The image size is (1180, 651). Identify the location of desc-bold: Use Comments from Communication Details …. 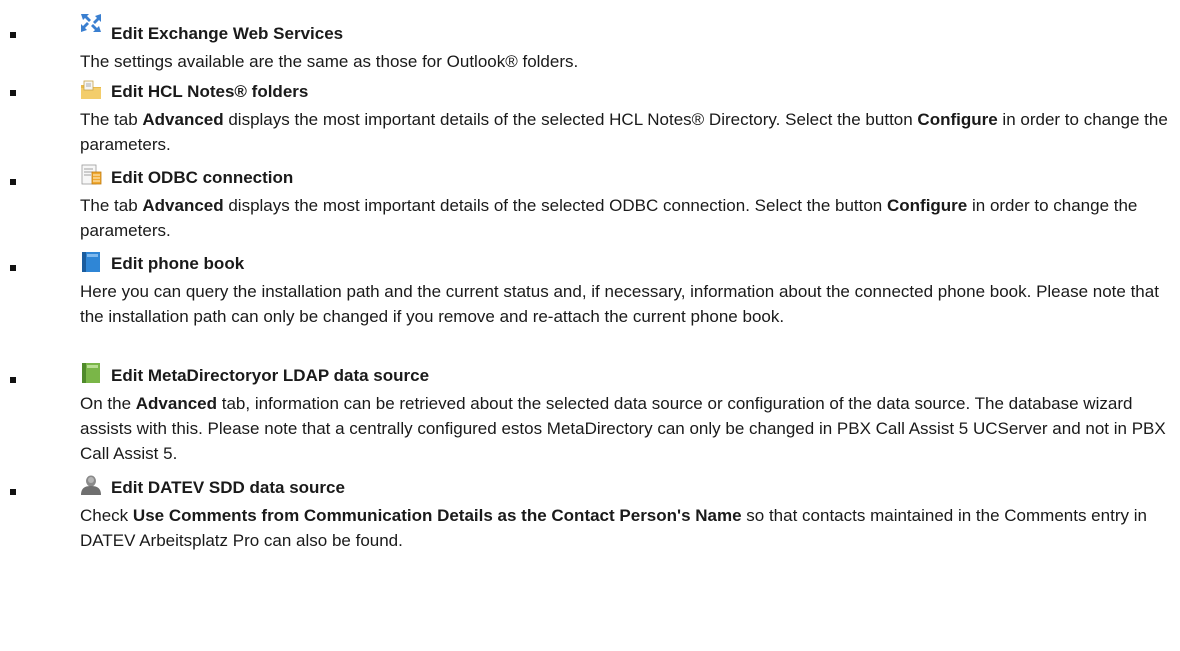
(437, 515).